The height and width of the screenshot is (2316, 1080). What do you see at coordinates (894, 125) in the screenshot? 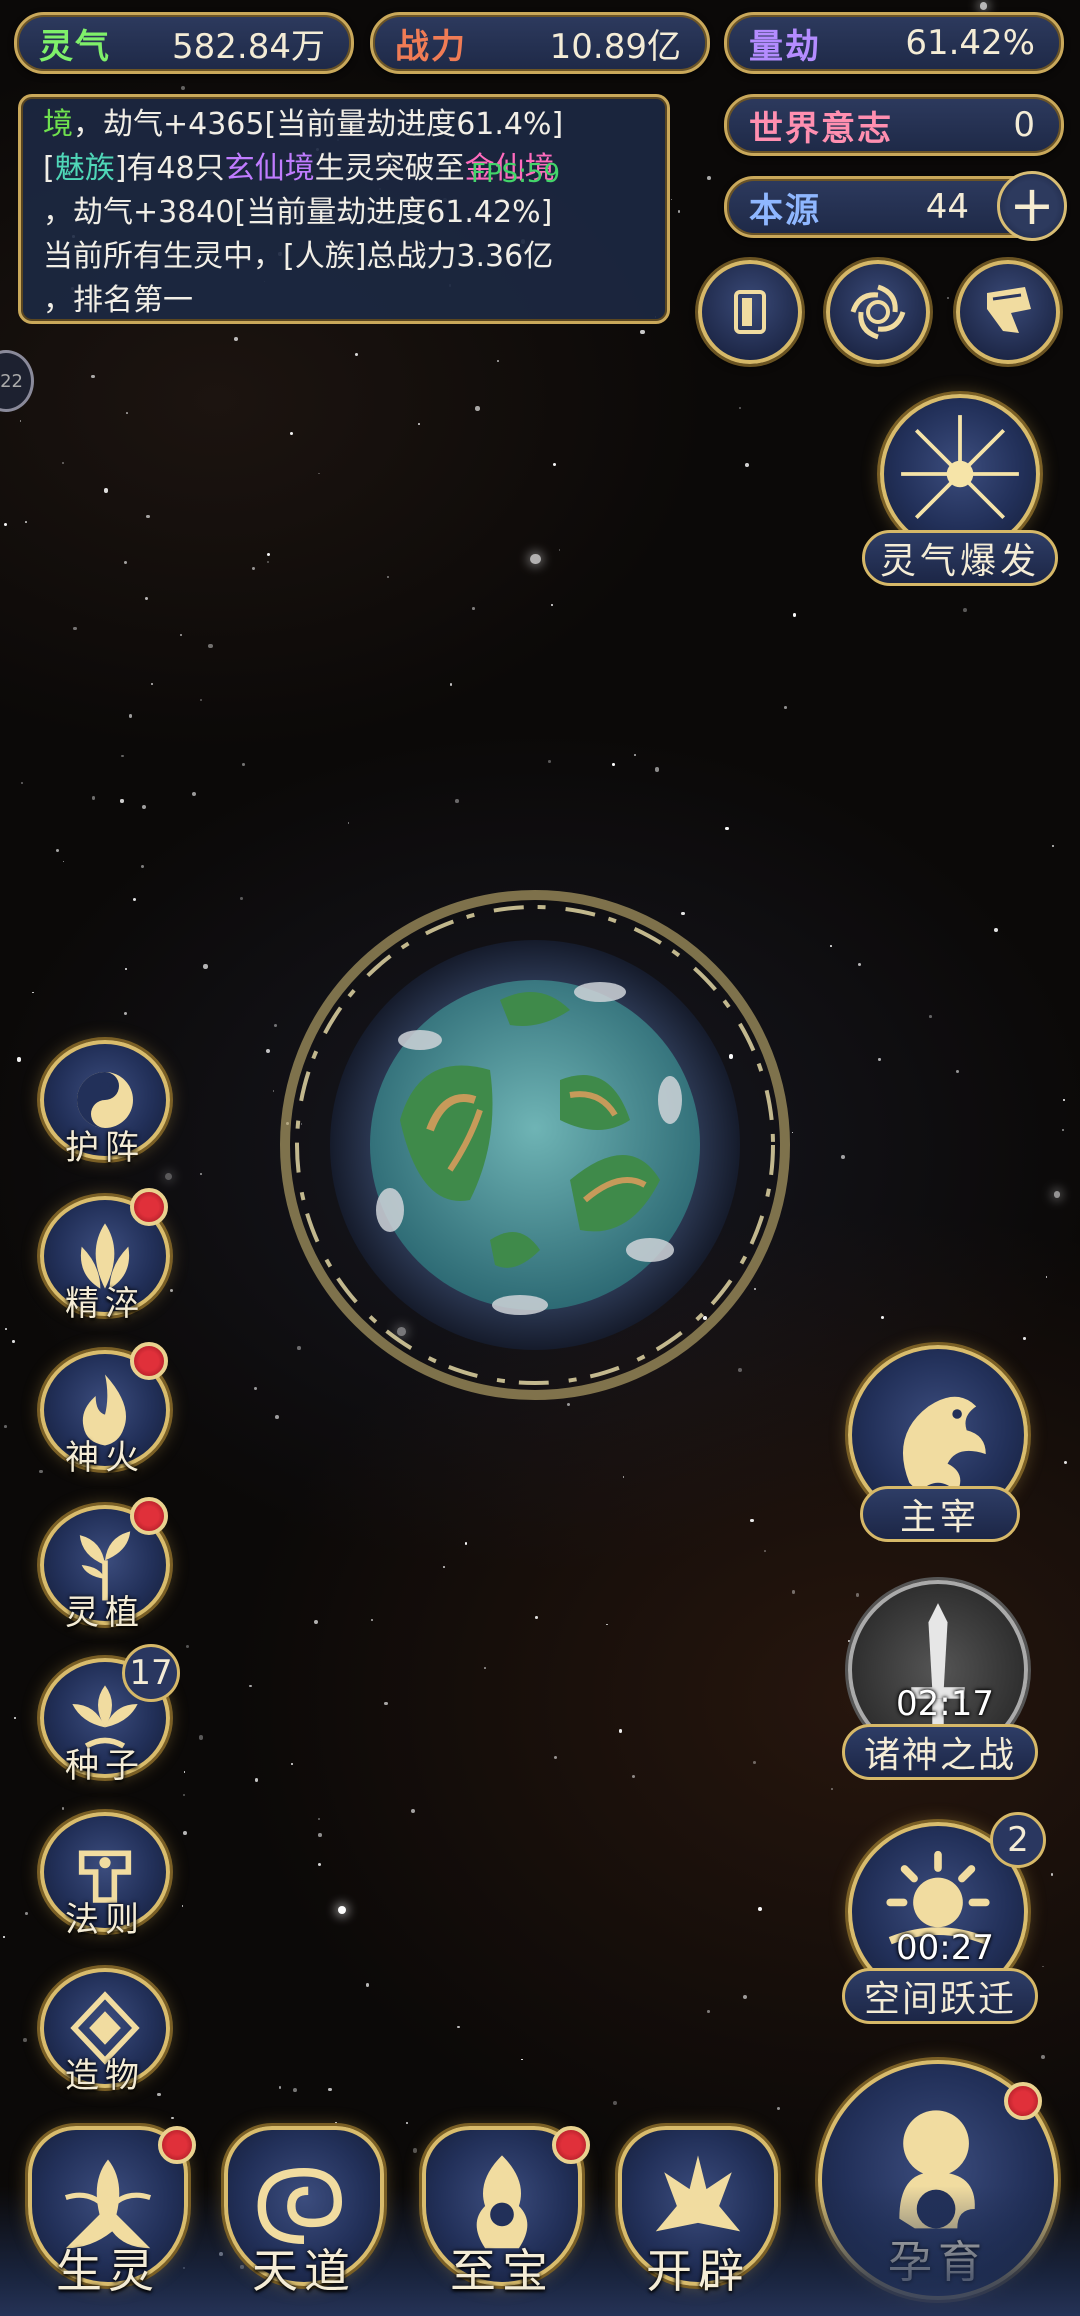
I see `shijie-yizhi-bar: 世界意志 0` at bounding box center [894, 125].